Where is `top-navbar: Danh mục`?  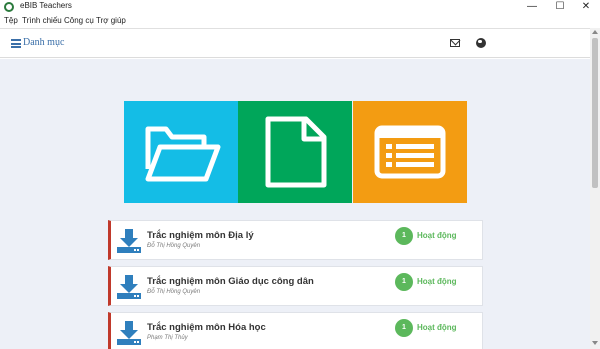
top-navbar: Danh mục is located at coordinates (299, 43).